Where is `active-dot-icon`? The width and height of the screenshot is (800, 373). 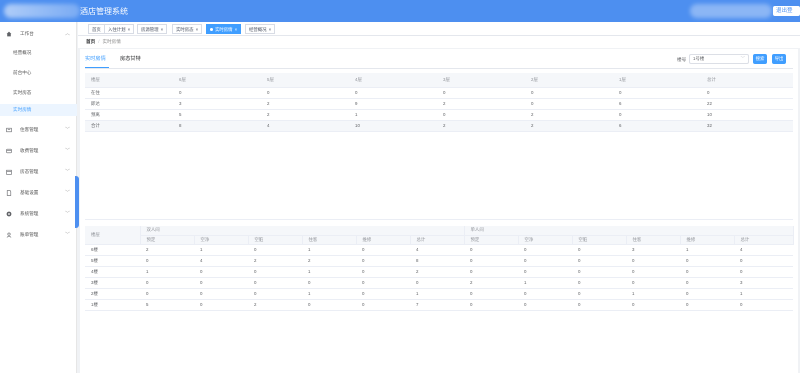
active-dot-icon is located at coordinates (211, 30).